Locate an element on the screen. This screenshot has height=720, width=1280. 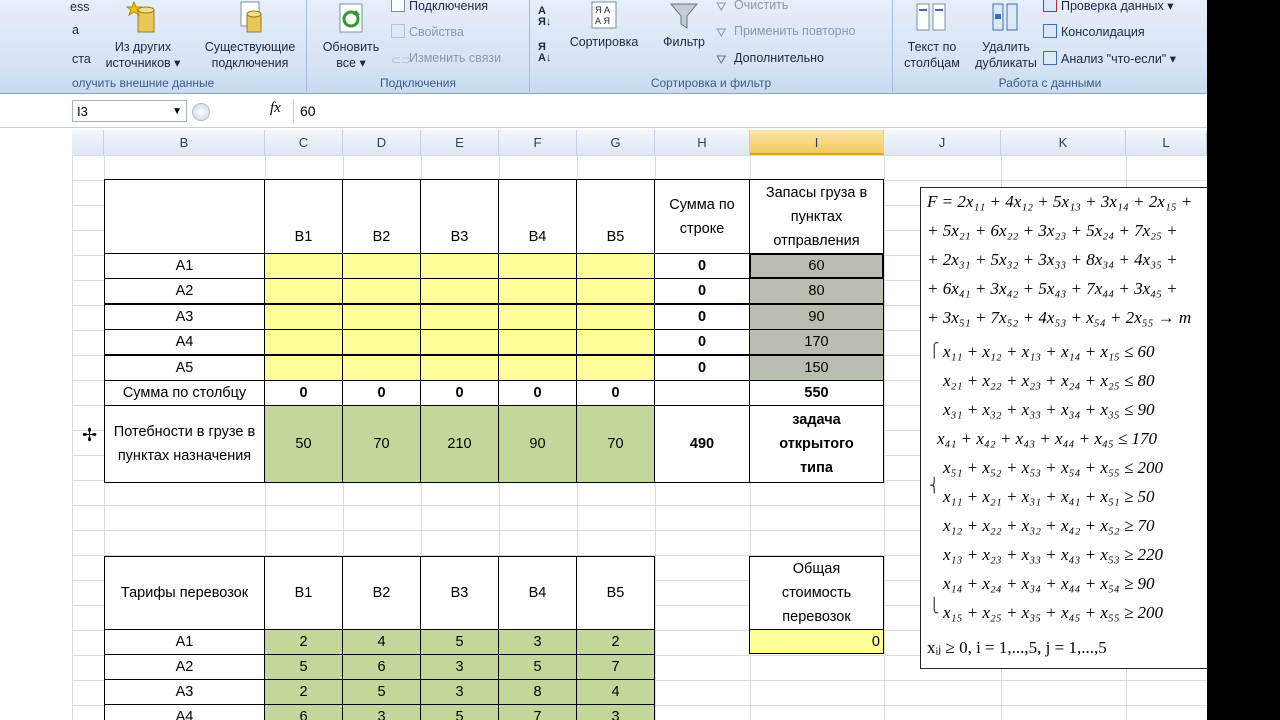
demand-b5: 70 is located at coordinates (615, 444).